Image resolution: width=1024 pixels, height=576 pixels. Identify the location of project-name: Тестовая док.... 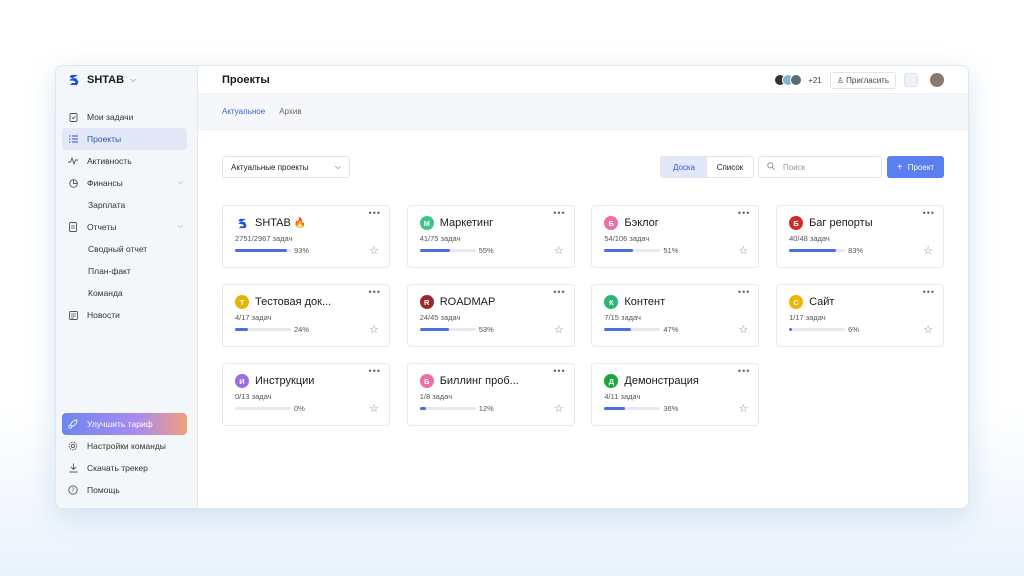
(293, 302).